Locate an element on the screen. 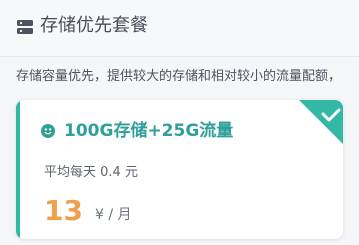 This screenshot has height=245, width=359. plan-price: 13 is located at coordinates (63, 210).